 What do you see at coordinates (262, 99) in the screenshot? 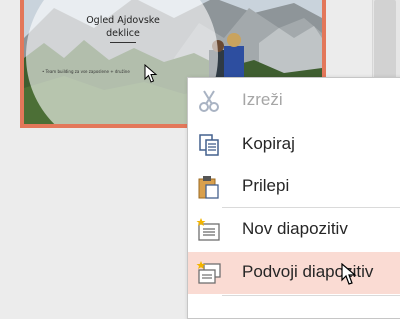
I see `menu-item-label: Izreži` at bounding box center [262, 99].